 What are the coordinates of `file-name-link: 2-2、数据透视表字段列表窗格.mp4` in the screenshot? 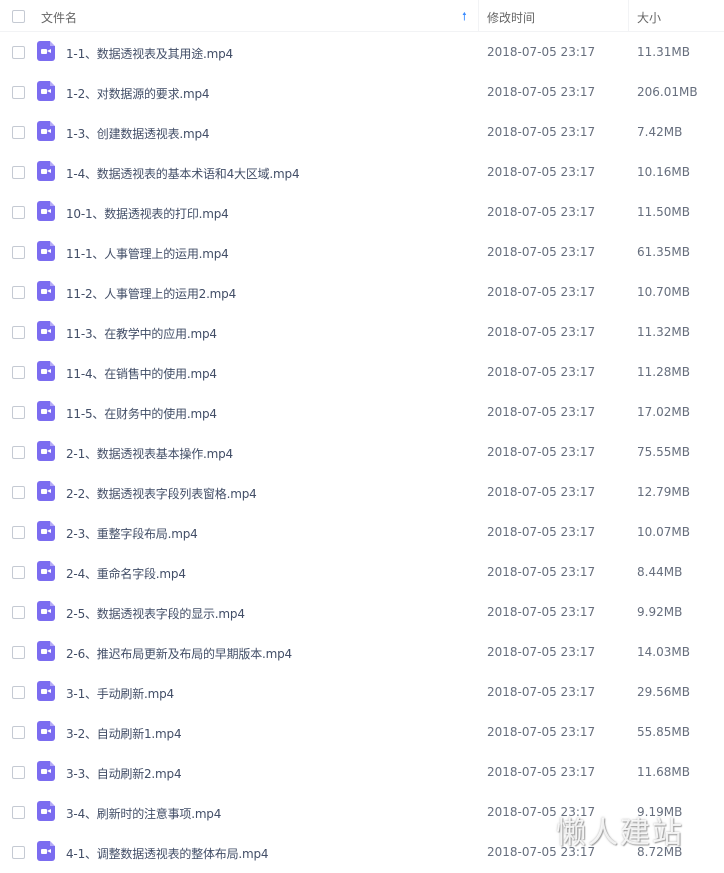 It's located at (161, 493).